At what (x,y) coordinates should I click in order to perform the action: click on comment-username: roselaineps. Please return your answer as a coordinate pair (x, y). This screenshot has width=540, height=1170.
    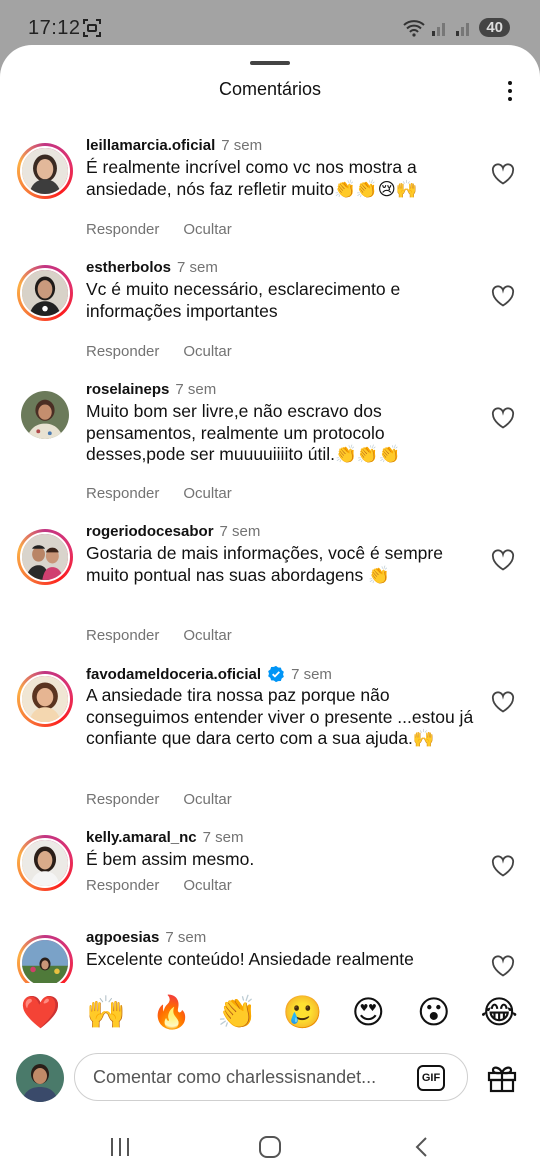
    Looking at the image, I should click on (127, 389).